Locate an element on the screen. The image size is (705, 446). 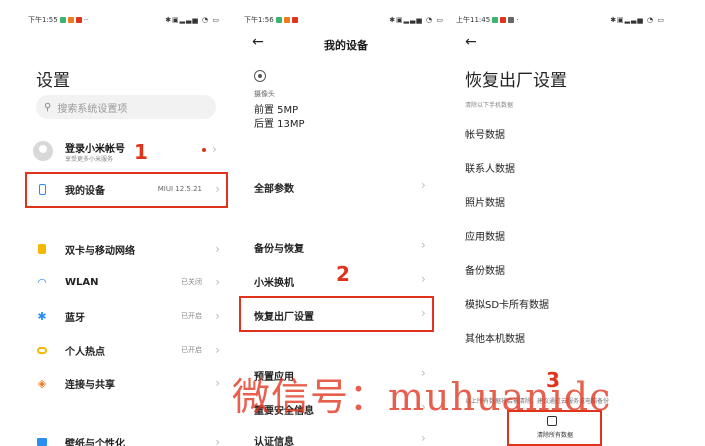
search-icon: ⚲ is located at coordinates (48, 107).